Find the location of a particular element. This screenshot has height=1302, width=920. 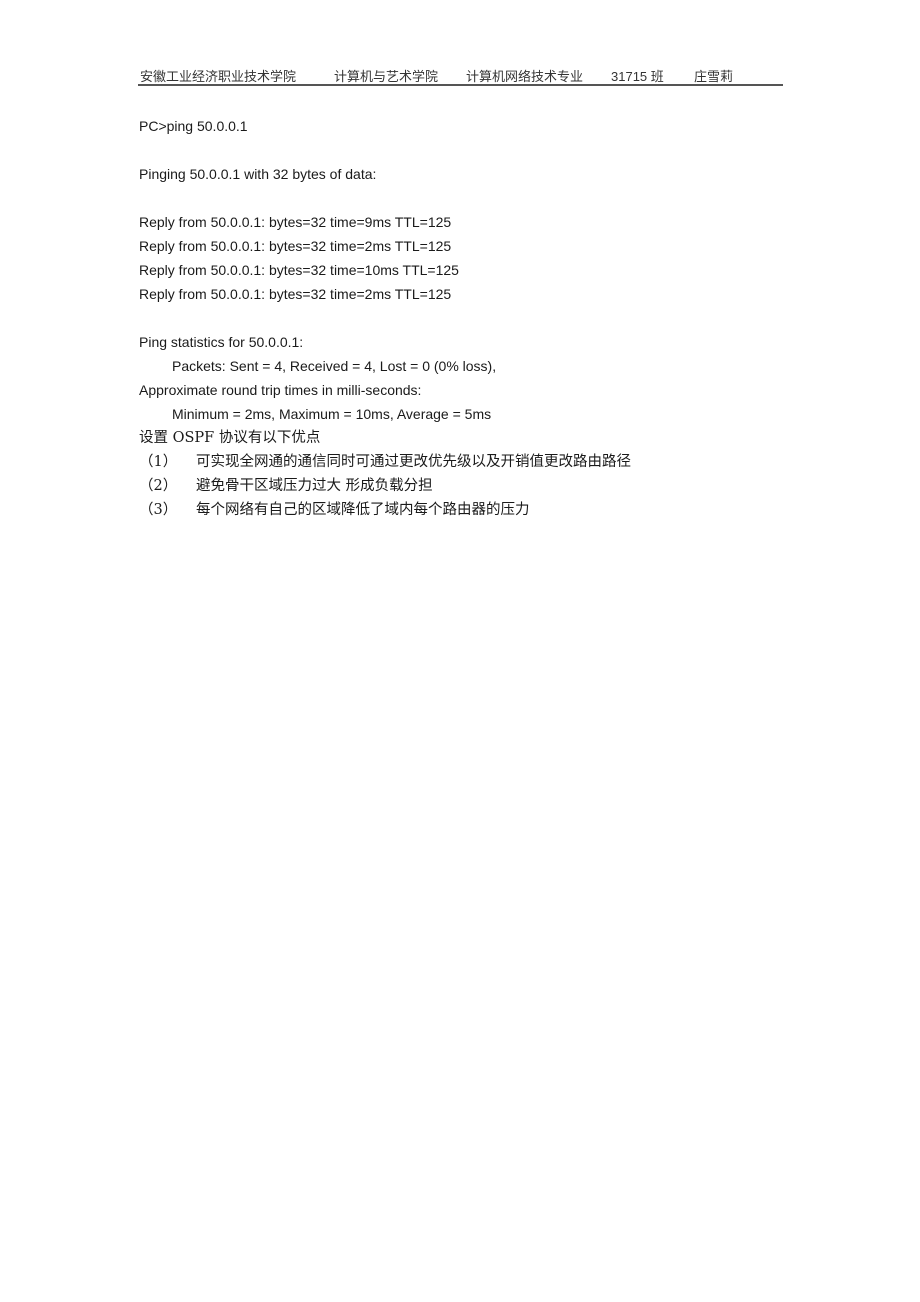

ospf-list-item: （1） 可实现全网通的通信同时可通过更改优先级以及开销值更改路由路径 is located at coordinates (464, 462).